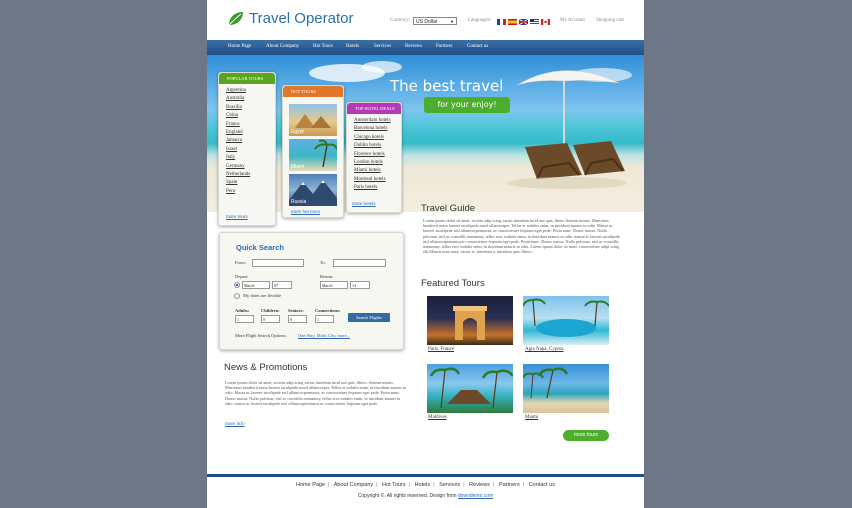 The width and height of the screenshot is (852, 508). What do you see at coordinates (250, 99) in the screenshot?
I see `list-item: Australia` at bounding box center [250, 99].